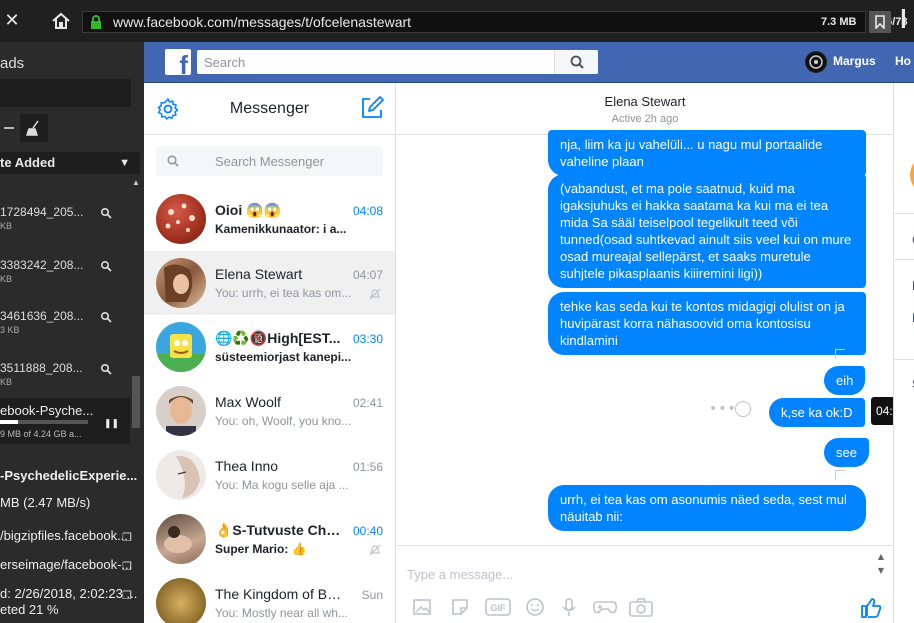  What do you see at coordinates (645, 101) in the screenshot?
I see `chat-contact-name: Elena Stewart` at bounding box center [645, 101].